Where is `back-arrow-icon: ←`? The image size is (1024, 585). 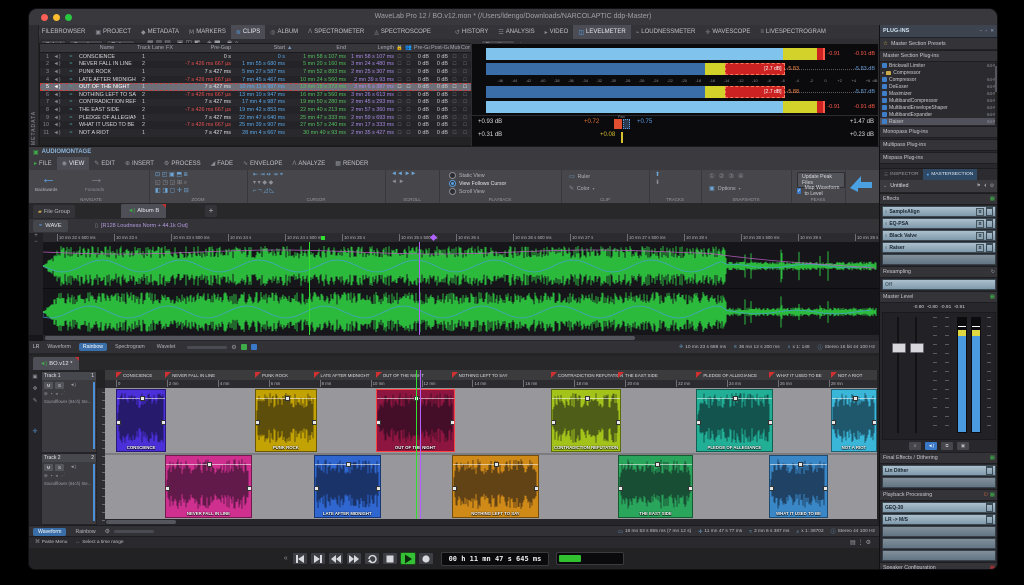
back-arrow-icon: ← is located at coordinates (48, 178).